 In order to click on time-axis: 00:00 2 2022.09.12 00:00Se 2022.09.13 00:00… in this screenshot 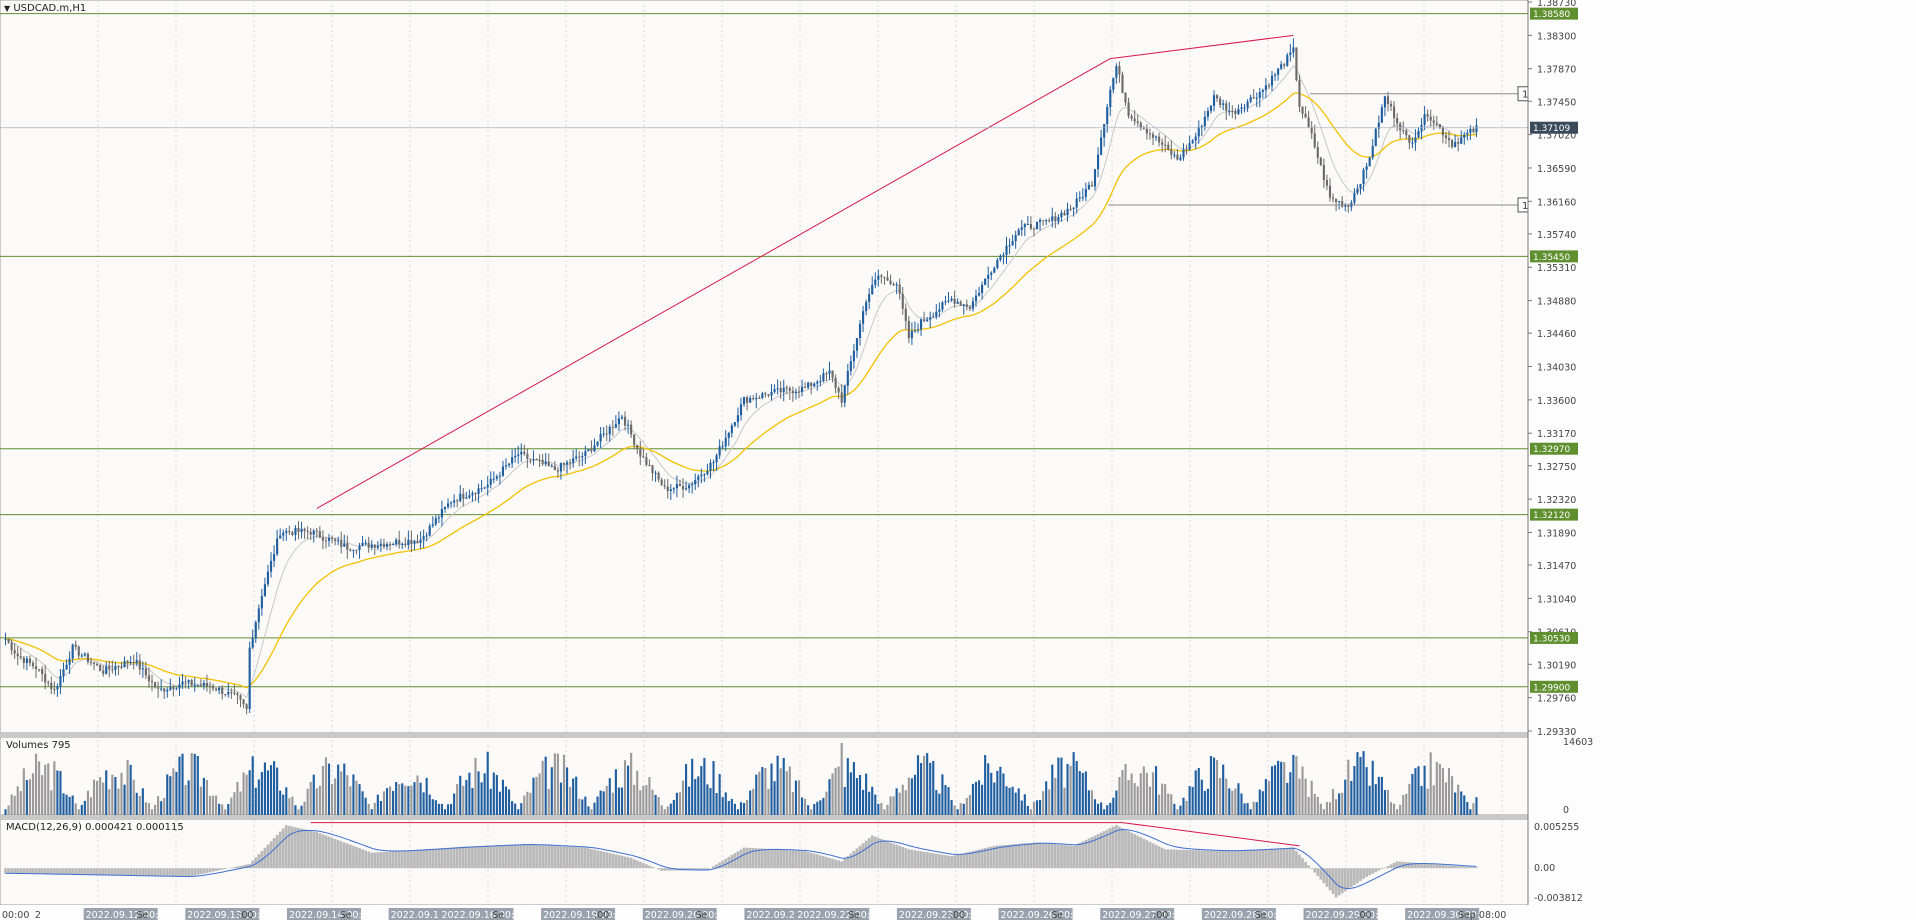, I will do `click(958, 912)`.